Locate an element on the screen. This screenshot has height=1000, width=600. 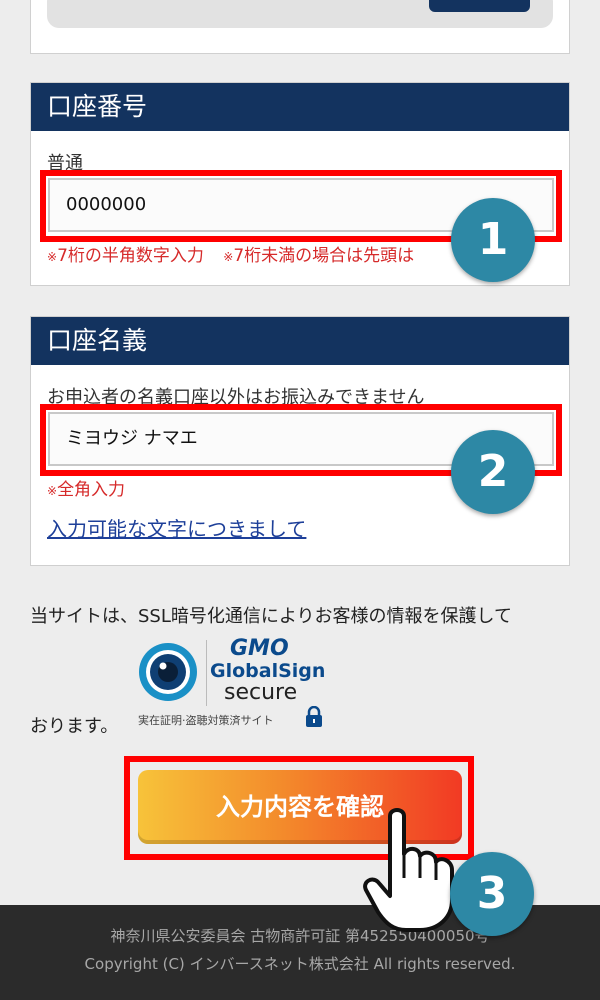
step-1-badge: 1 is located at coordinates (493, 240).